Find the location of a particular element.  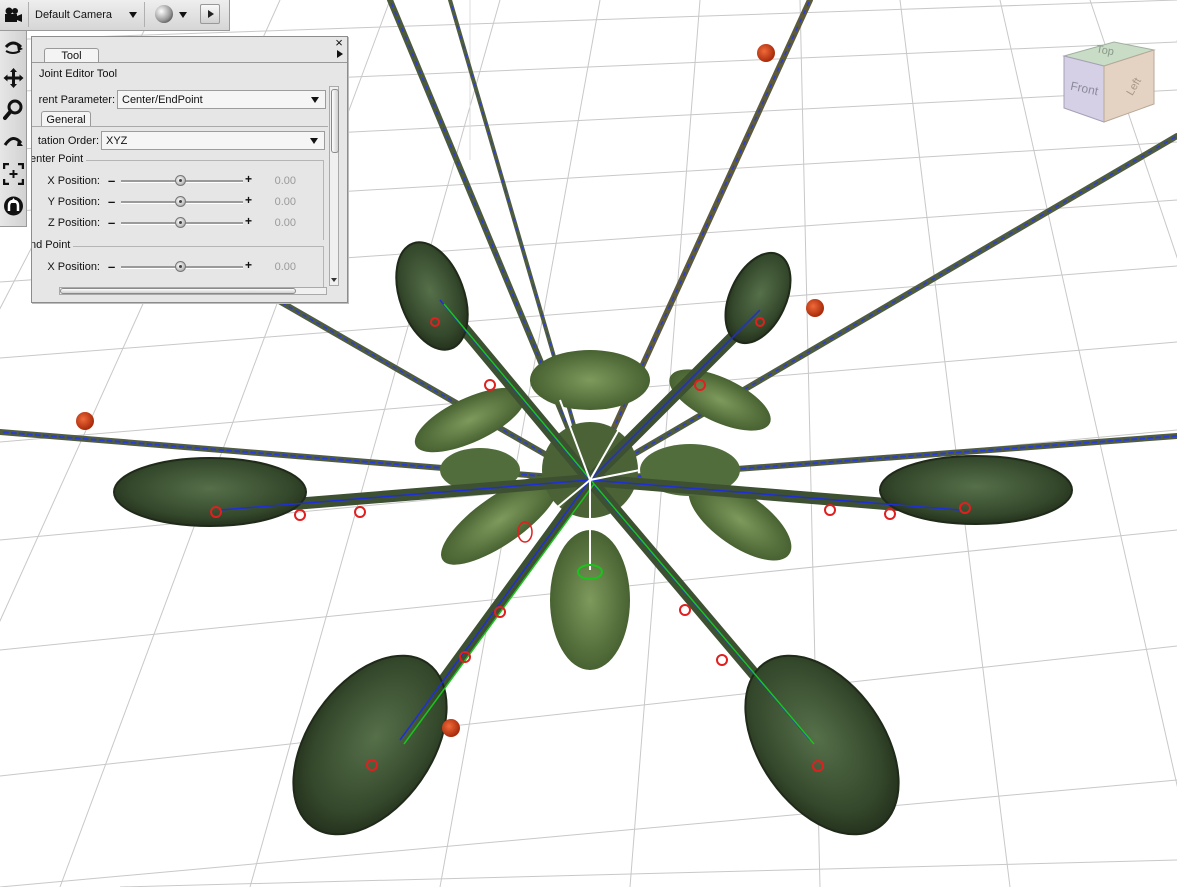

tab-tool: Tool is located at coordinates (71, 55).